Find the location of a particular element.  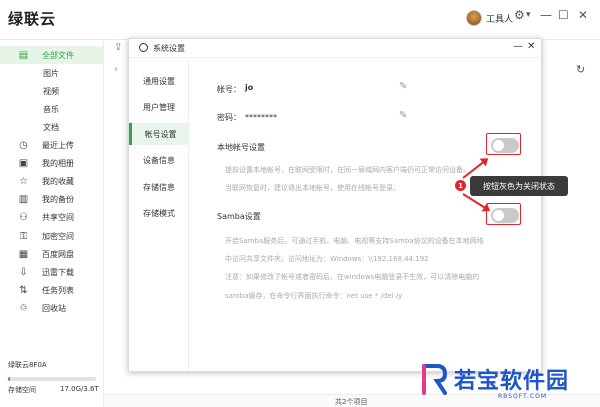

watermark-logo is located at coordinates (435, 379).